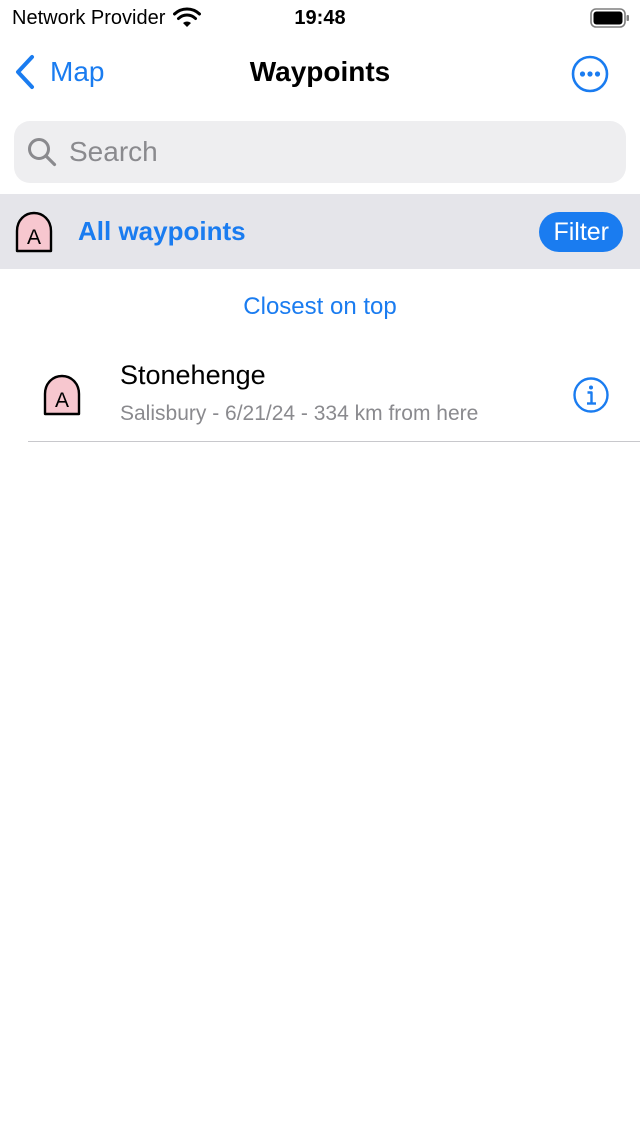 The image size is (640, 1136). What do you see at coordinates (162, 231) in the screenshot?
I see `filter-title: All waypoints` at bounding box center [162, 231].